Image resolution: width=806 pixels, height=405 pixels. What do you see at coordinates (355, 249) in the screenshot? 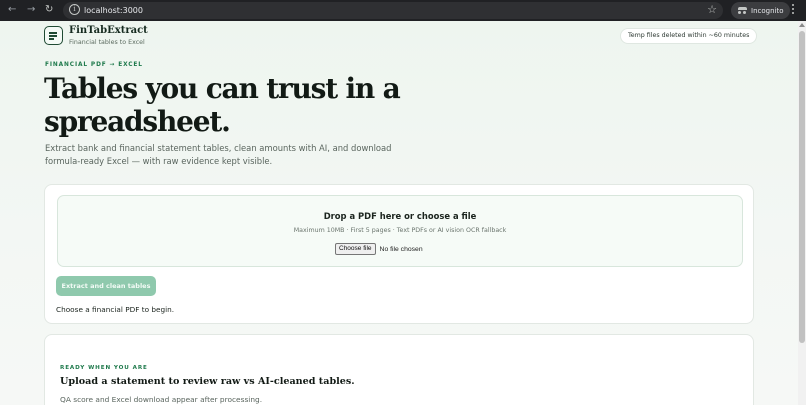
I see `choose-file-button: Choose file` at bounding box center [355, 249].